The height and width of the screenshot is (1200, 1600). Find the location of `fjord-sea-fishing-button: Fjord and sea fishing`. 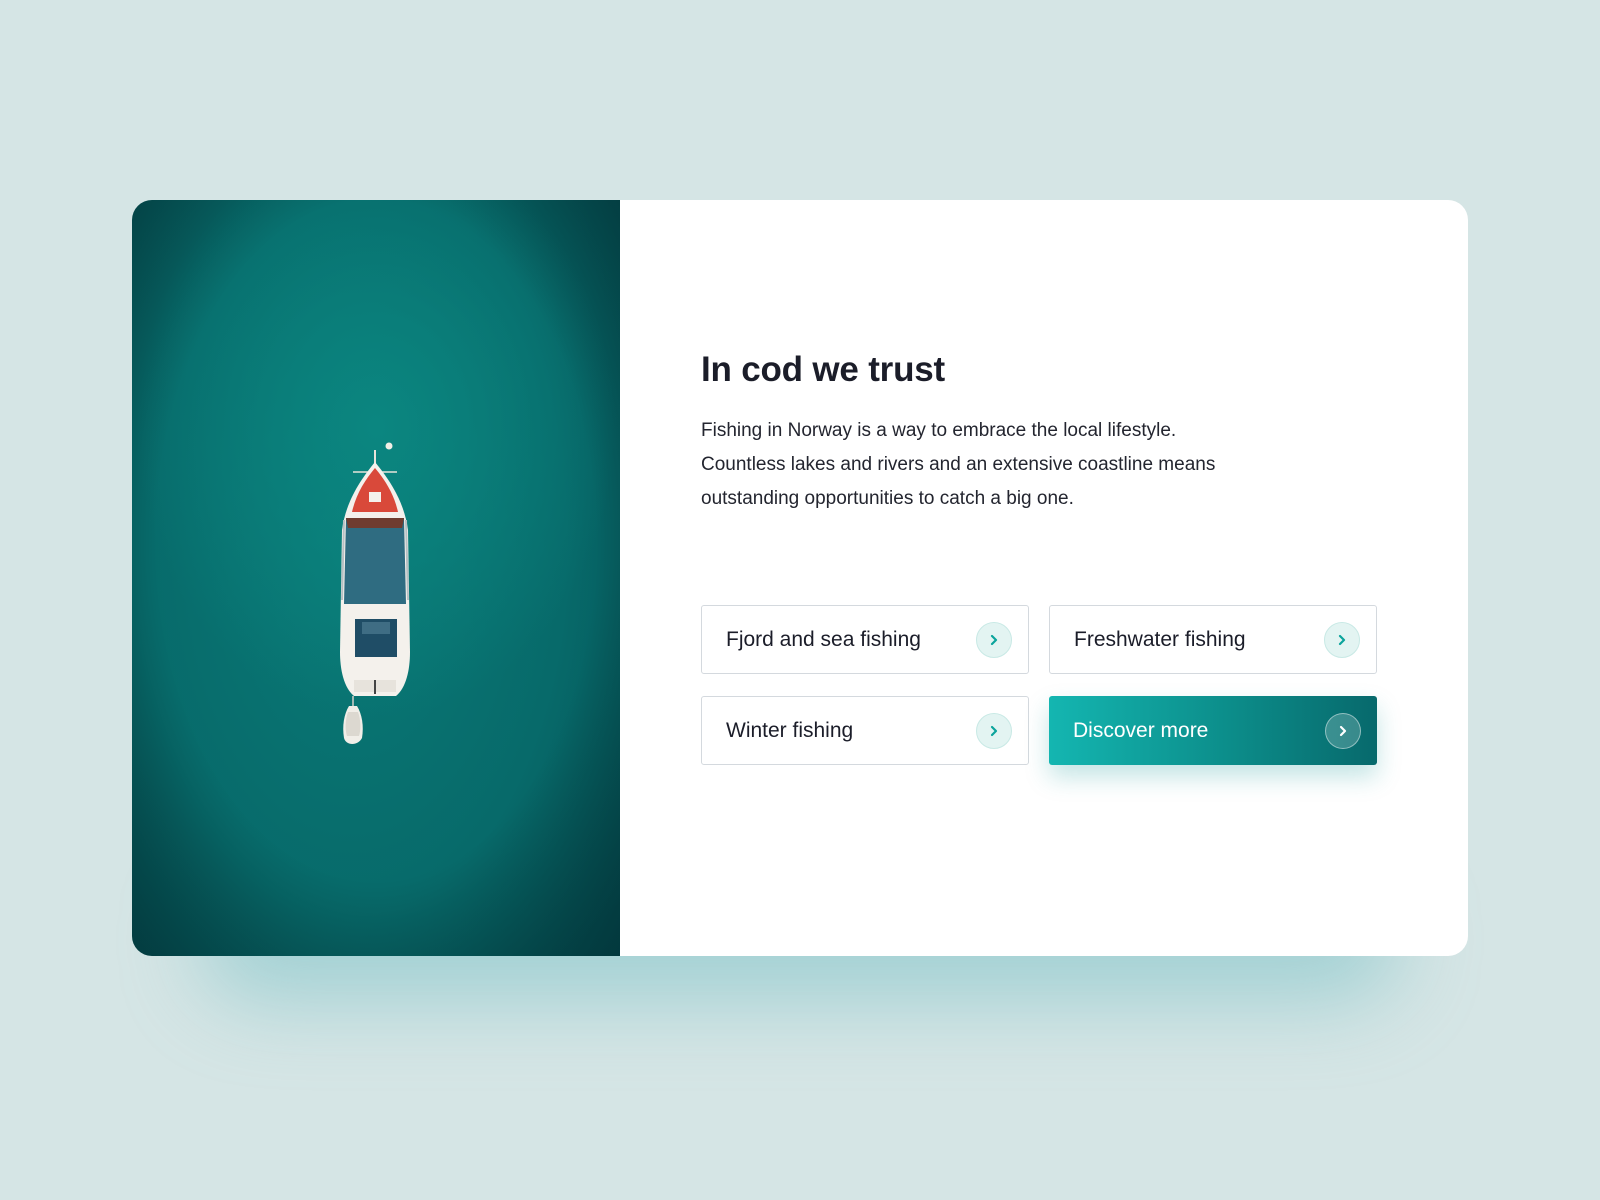

fjord-sea-fishing-button: Fjord and sea fishing is located at coordinates (865, 639).